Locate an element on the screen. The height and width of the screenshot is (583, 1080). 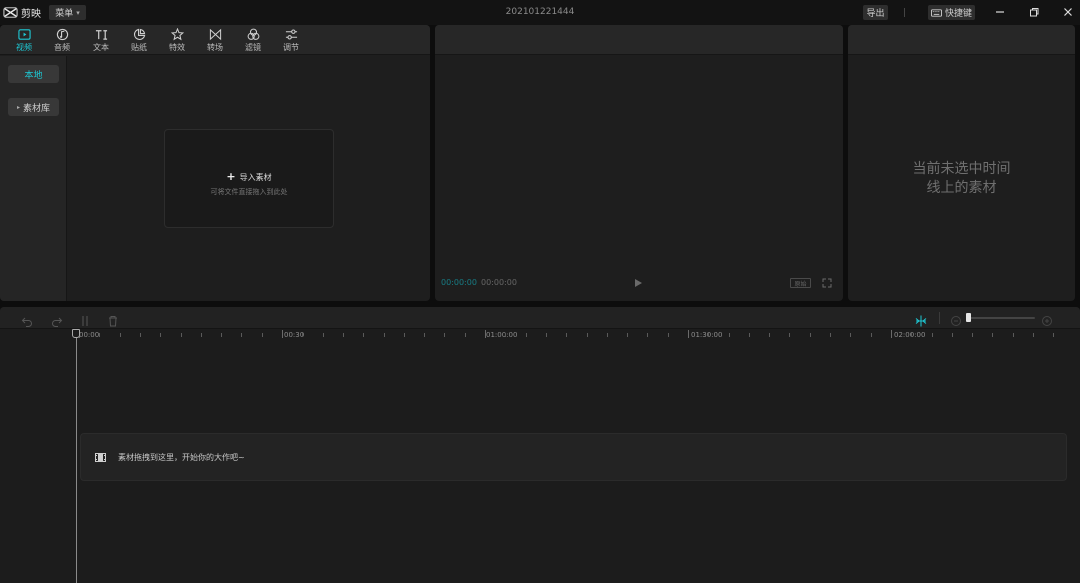
tab-adjust: 调节 is located at coordinates (291, 41).